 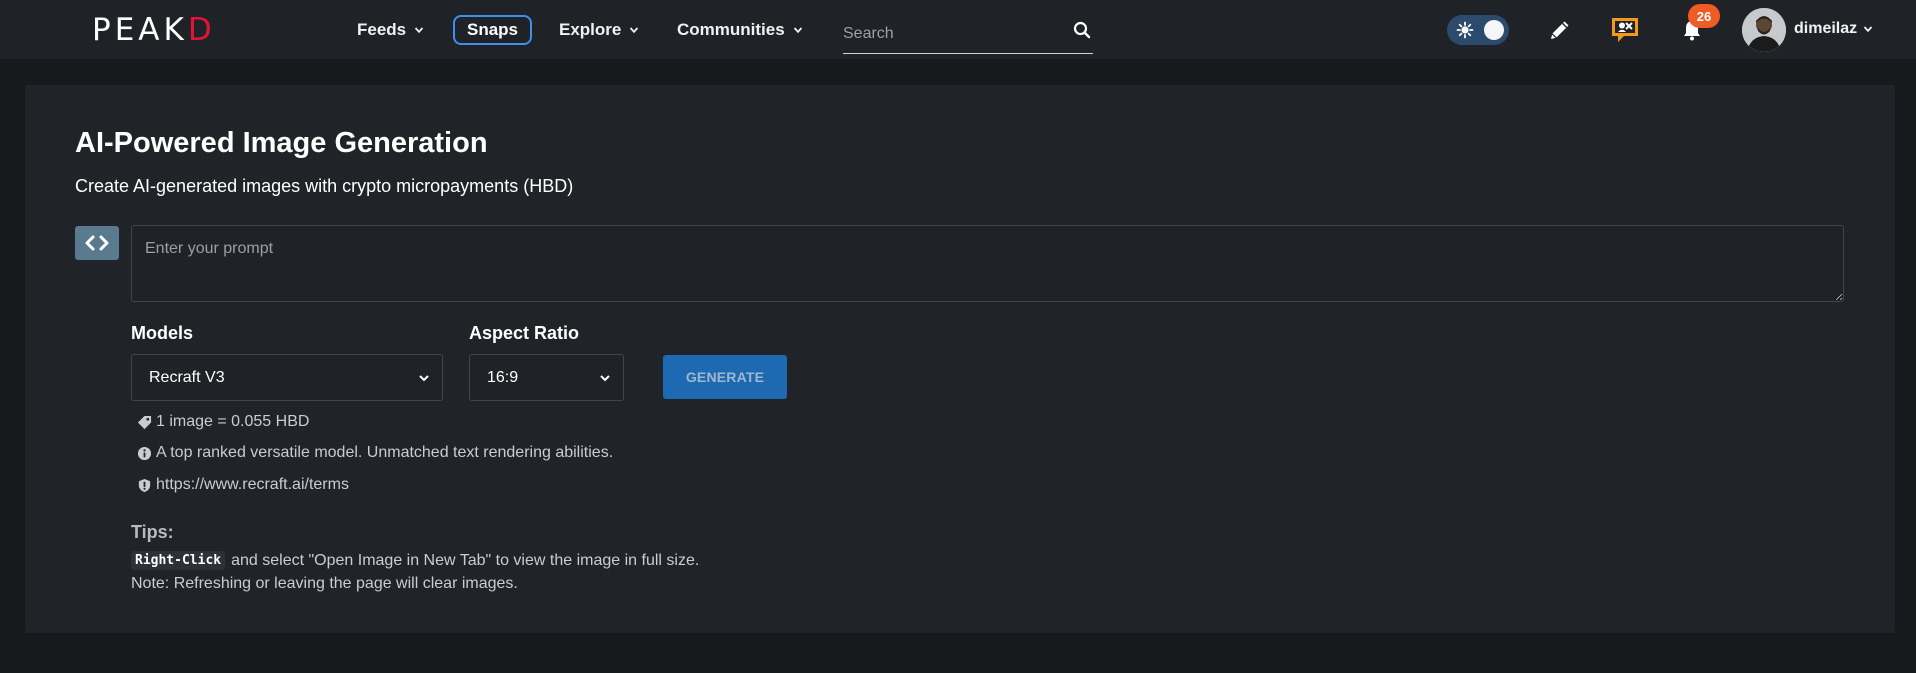 I want to click on aspect-ratio-select-value: 16:9, so click(x=503, y=377).